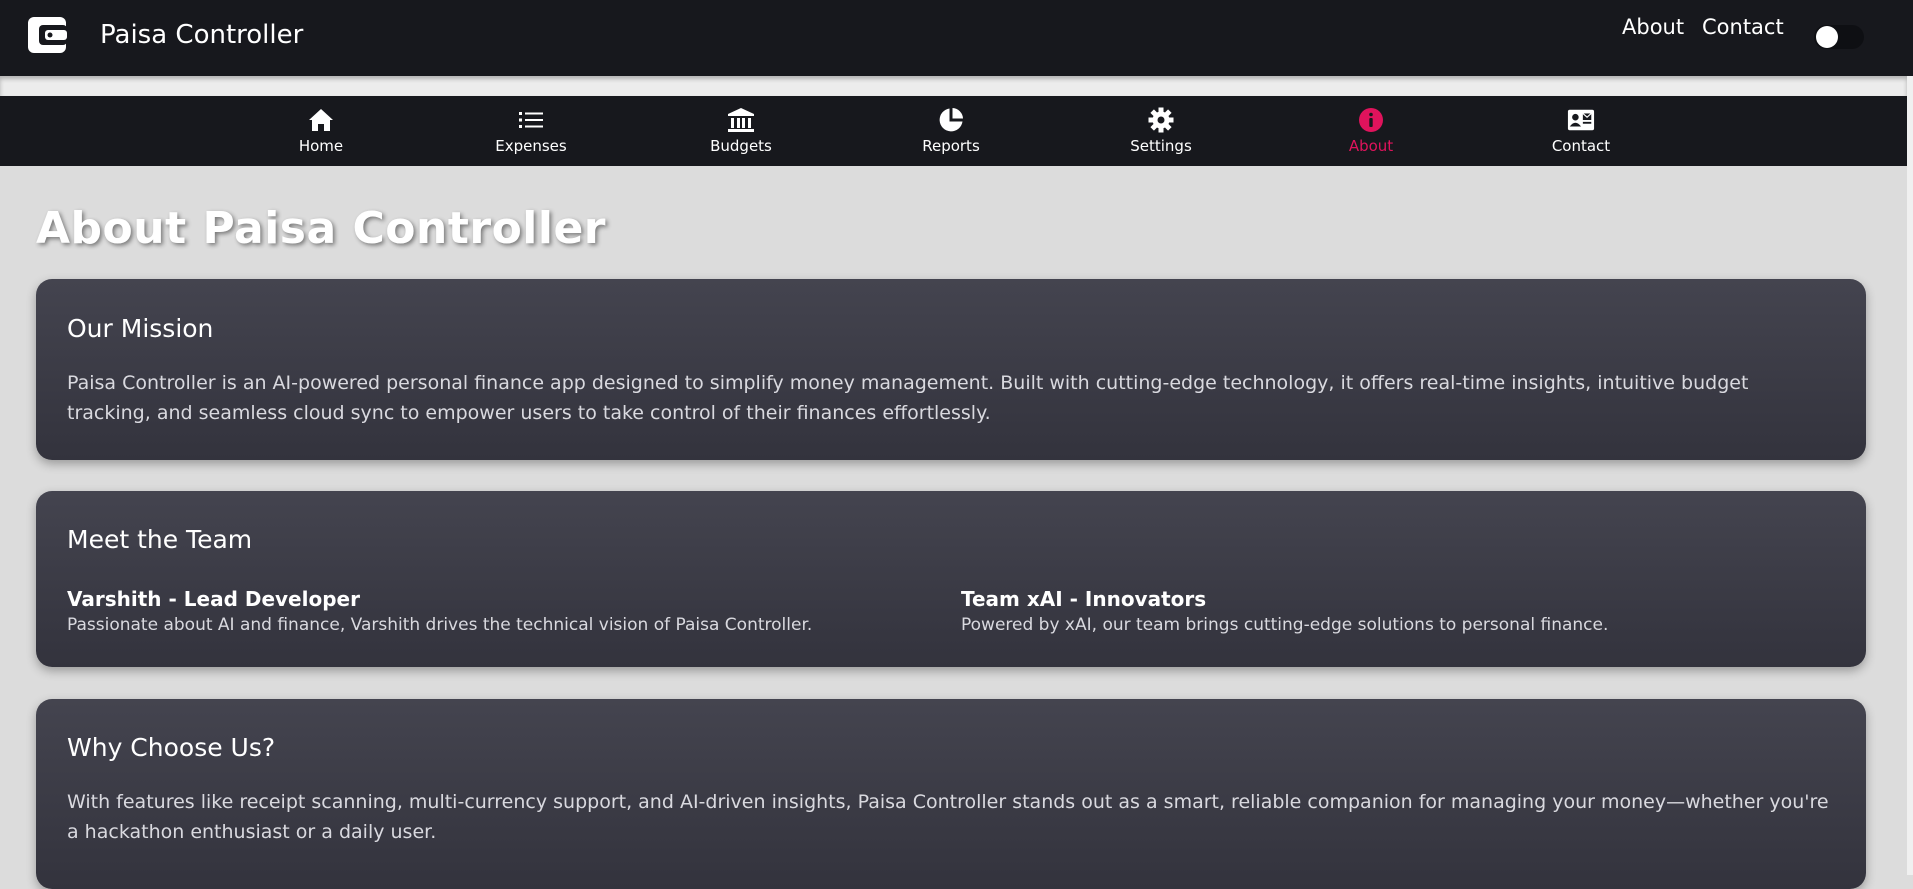 This screenshot has width=1913, height=889. I want to click on nav-label: Settings, so click(1161, 146).